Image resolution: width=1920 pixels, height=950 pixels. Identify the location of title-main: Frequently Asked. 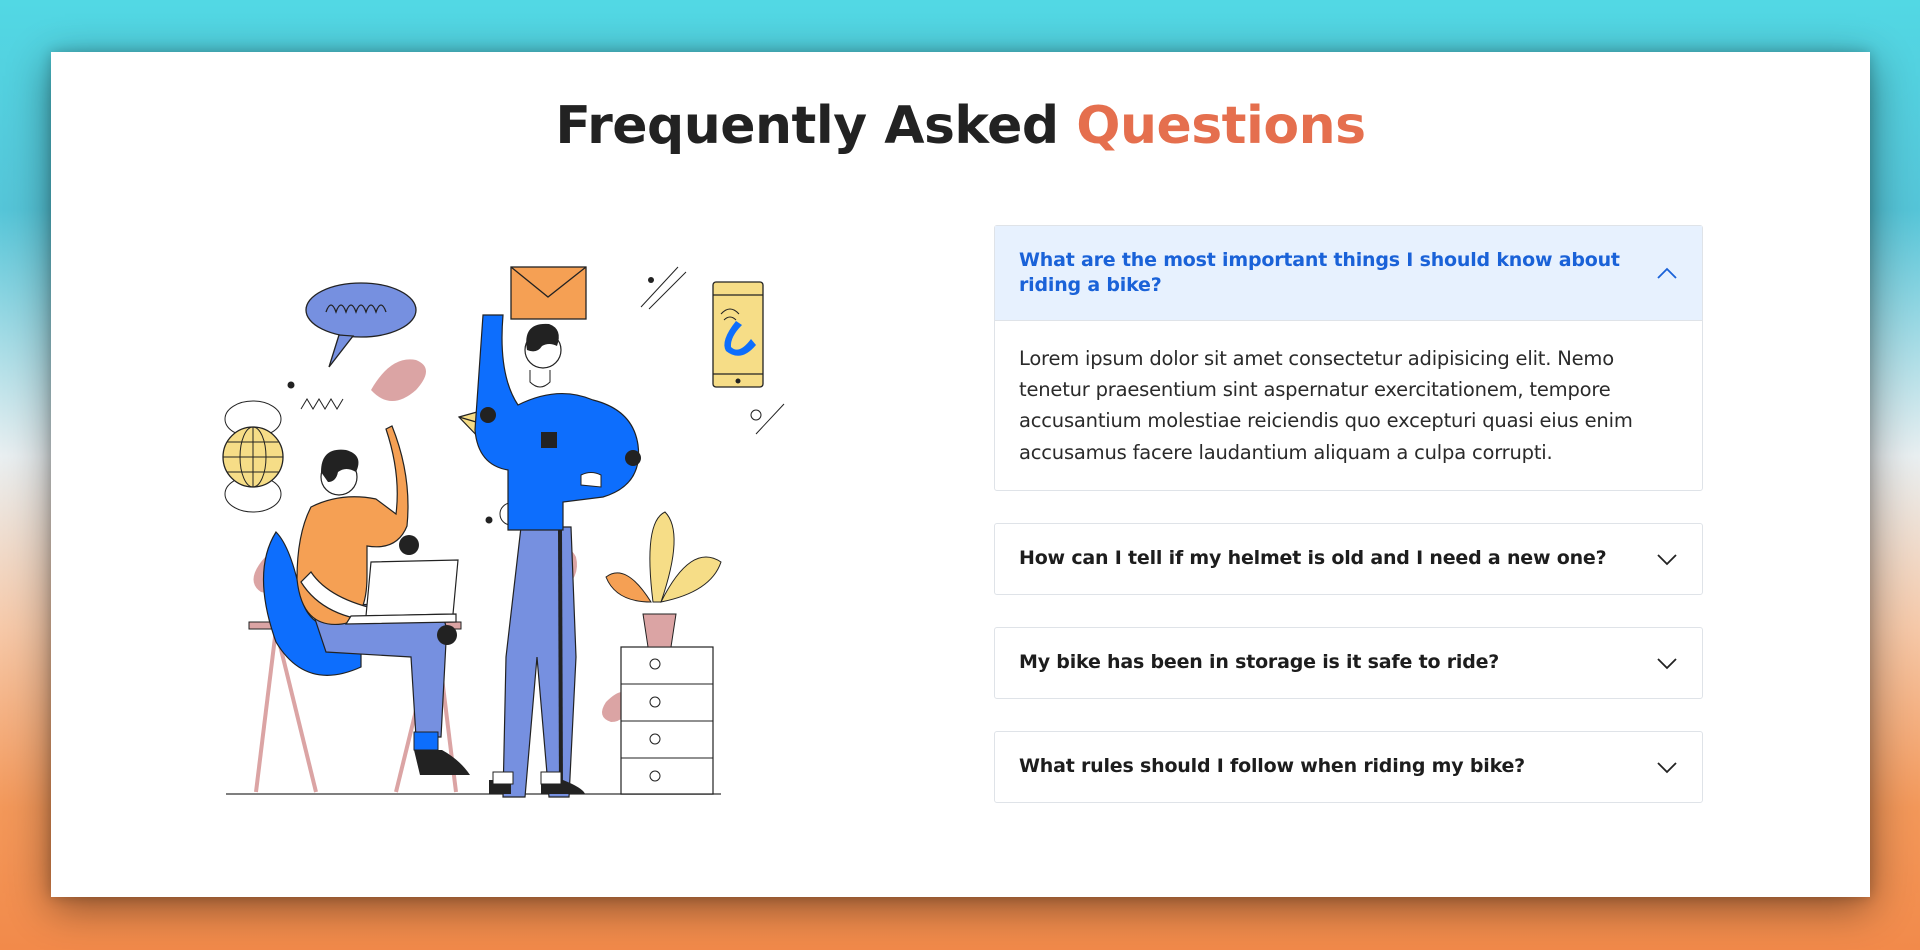
(807, 126).